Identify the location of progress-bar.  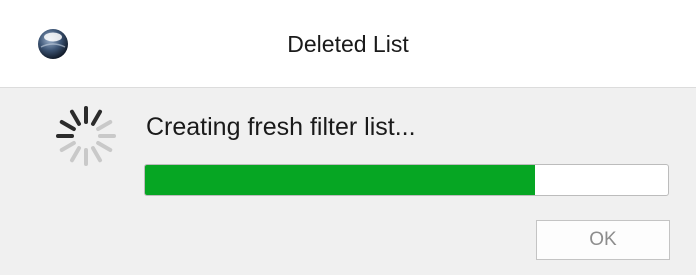
(406, 180).